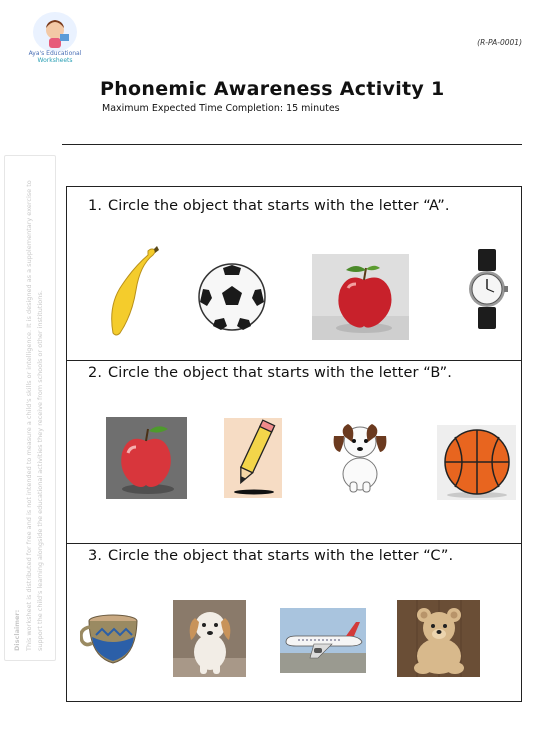  Describe the element at coordinates (136, 292) in the screenshot. I see `banana-image` at that location.